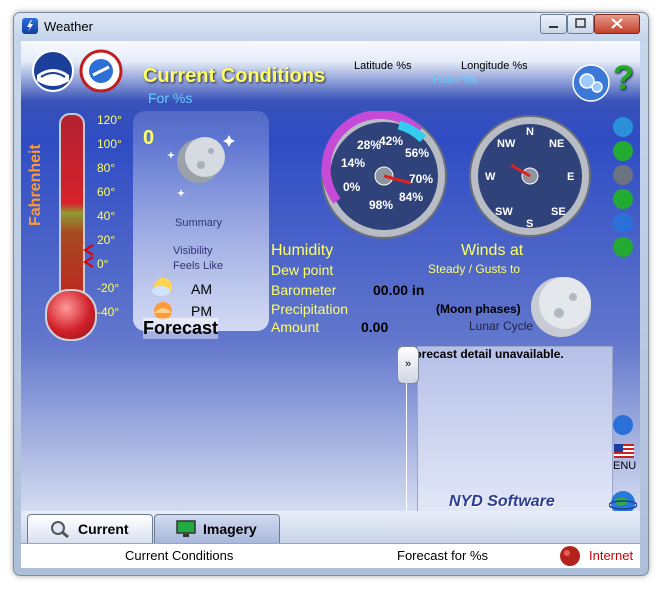  I want to click on dew-point-label: Dew point, so click(302, 270).